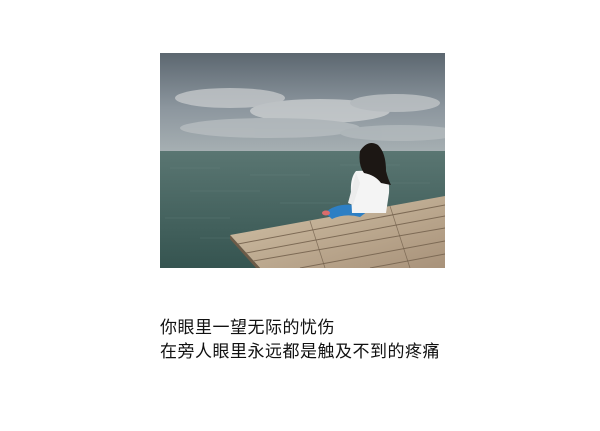 Image resolution: width=600 pixels, height=431 pixels. Describe the element at coordinates (300, 352) in the screenshot. I see `caption-line-2: 在旁人眼里永远都是触及不到的疼痛` at that location.